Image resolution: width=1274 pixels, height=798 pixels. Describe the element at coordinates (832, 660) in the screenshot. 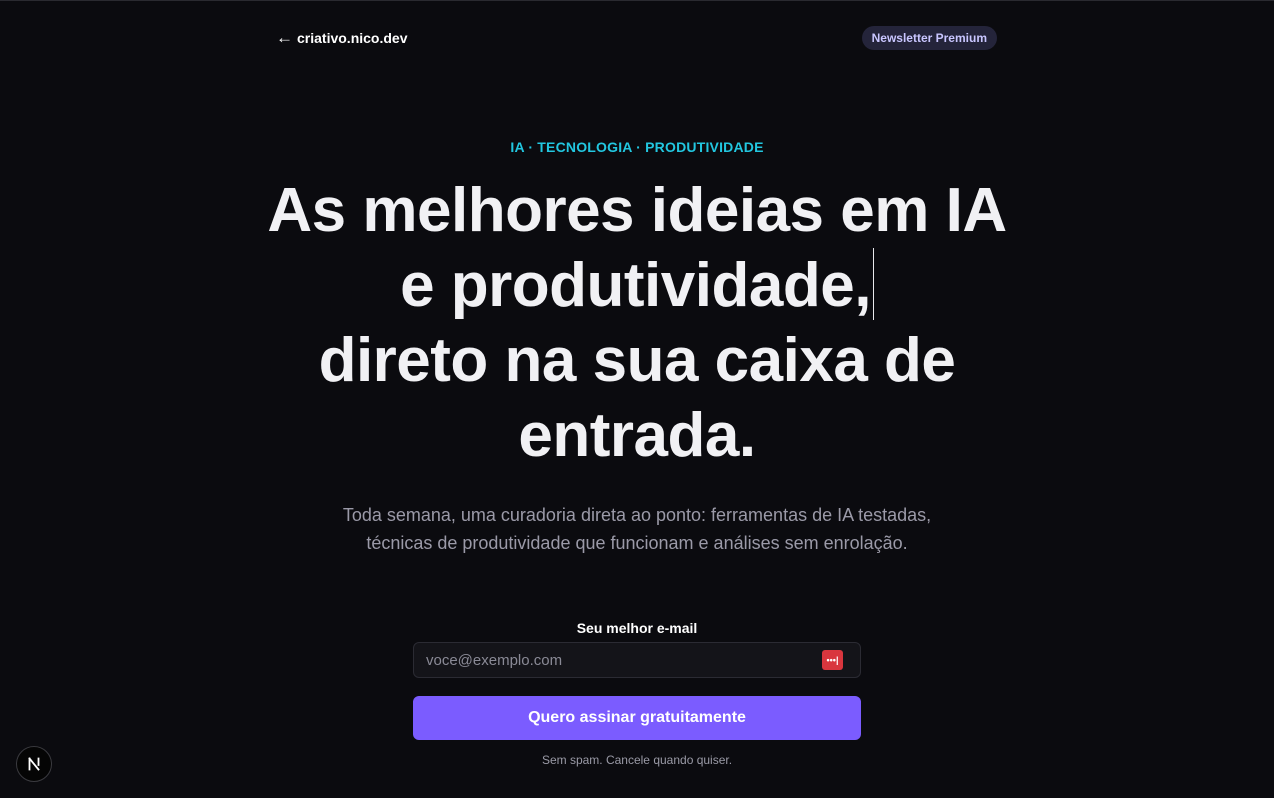

I see `password-manager-icon: •••|` at that location.